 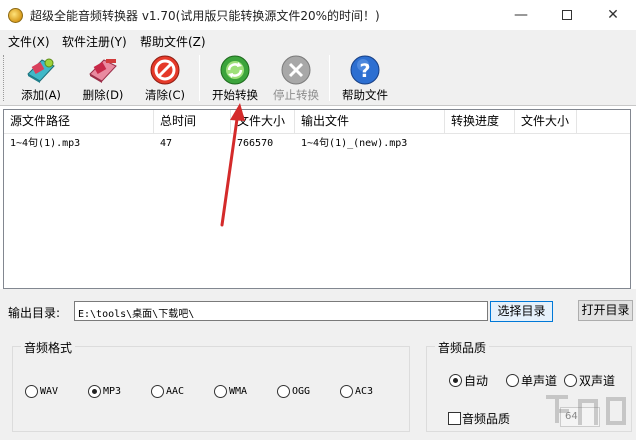 I want to click on radio-ac3: AC3, so click(x=356, y=391).